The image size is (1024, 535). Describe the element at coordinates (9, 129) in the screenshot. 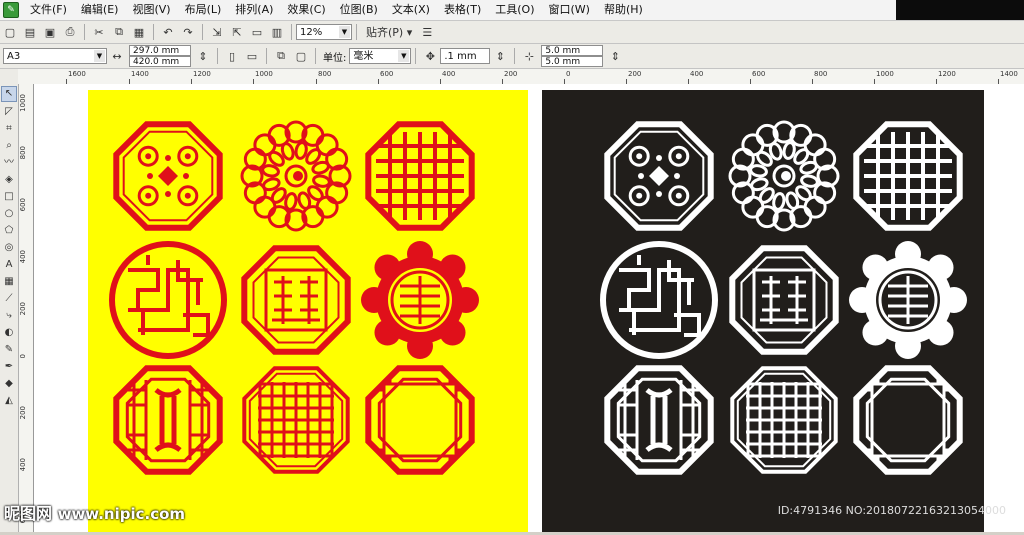

I see `crop-tool-icon: ⌗` at that location.